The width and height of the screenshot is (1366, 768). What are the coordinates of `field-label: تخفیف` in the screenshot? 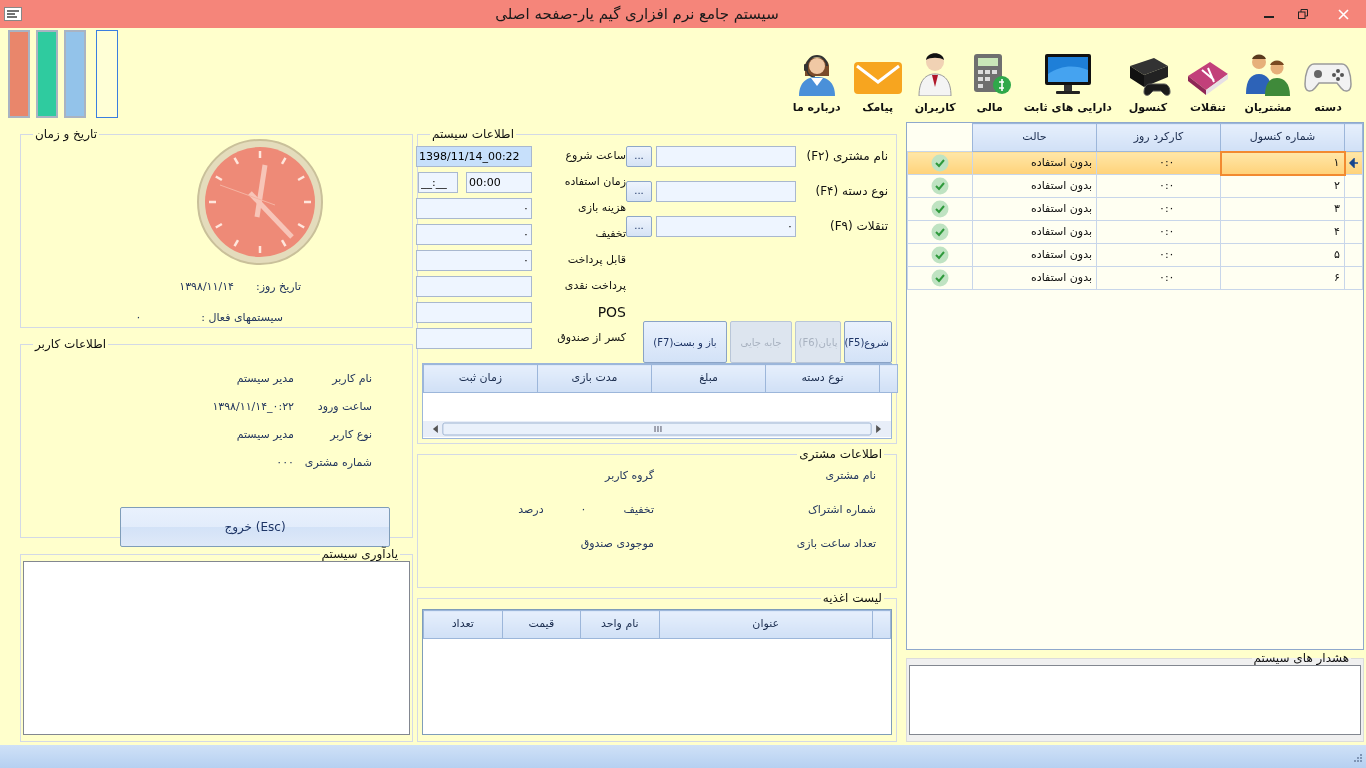 It's located at (610, 233).